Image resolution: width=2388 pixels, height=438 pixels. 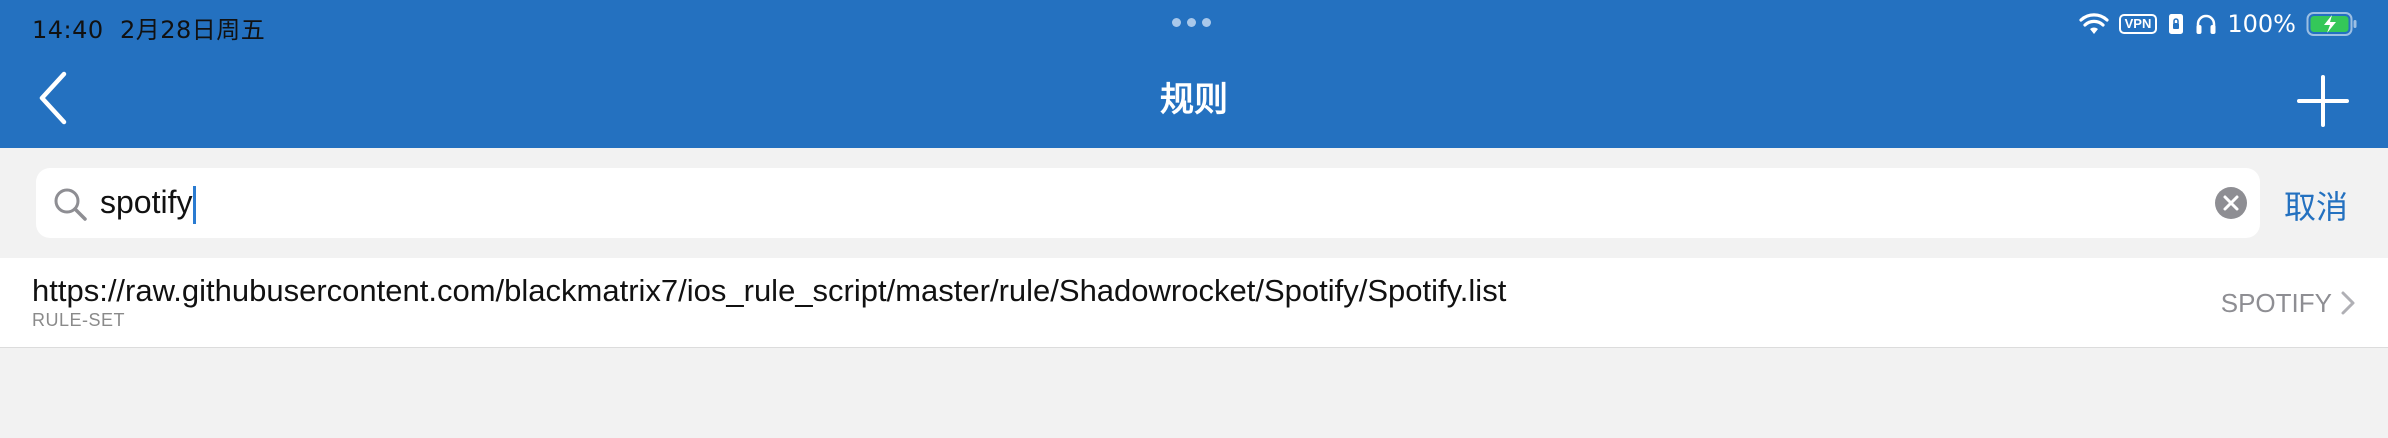 I want to click on status-bar: 14:40 2月28日周五 VPN 100%, so click(x=1194, y=24).